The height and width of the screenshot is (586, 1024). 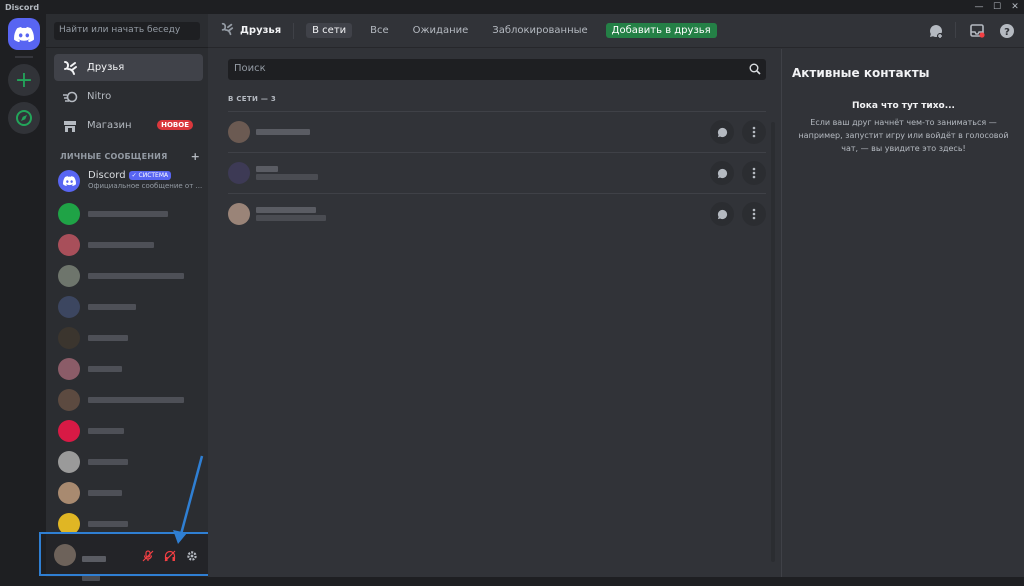 What do you see at coordinates (23, 295) in the screenshot?
I see `server-rail: +` at bounding box center [23, 295].